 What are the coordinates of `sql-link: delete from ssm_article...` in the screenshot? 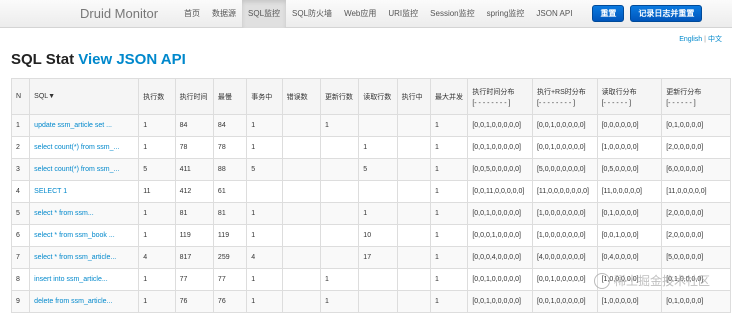 It's located at (84, 302).